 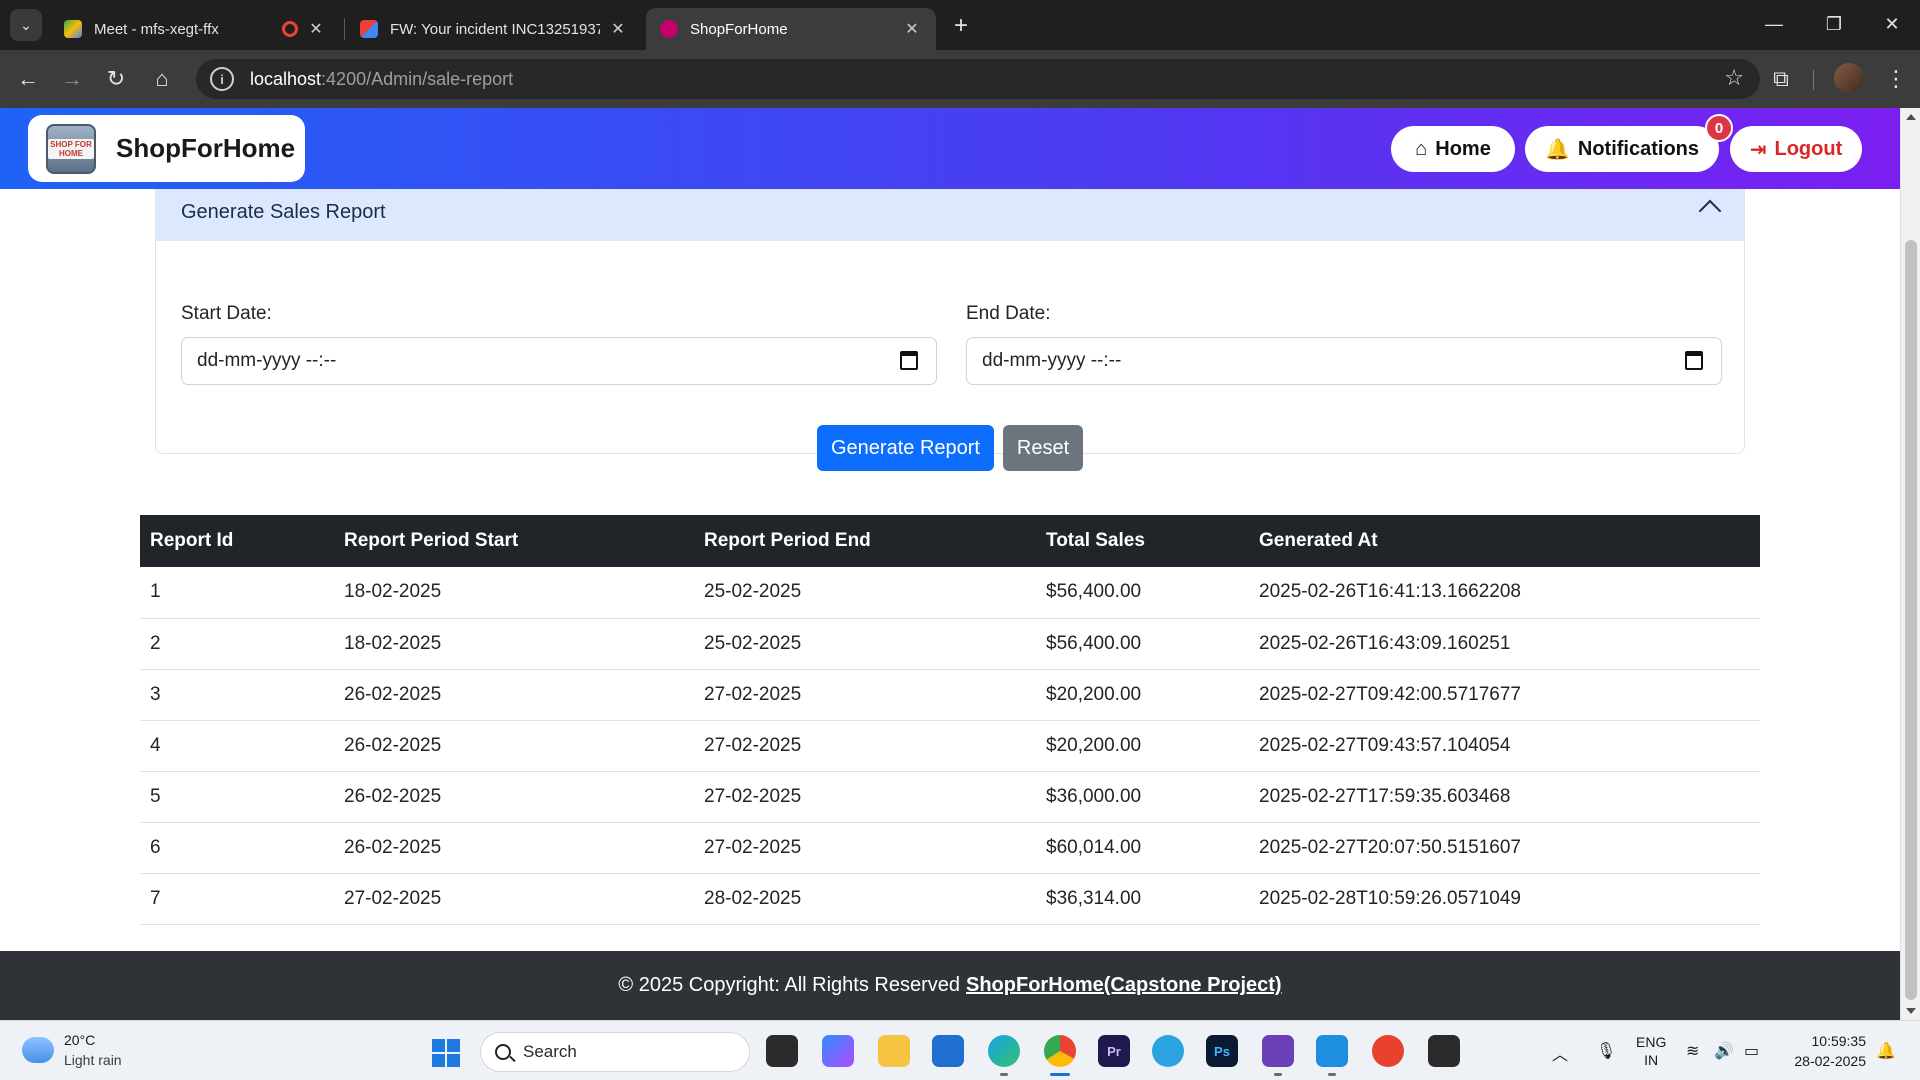 I want to click on telegram-icon, so click(x=1168, y=1051).